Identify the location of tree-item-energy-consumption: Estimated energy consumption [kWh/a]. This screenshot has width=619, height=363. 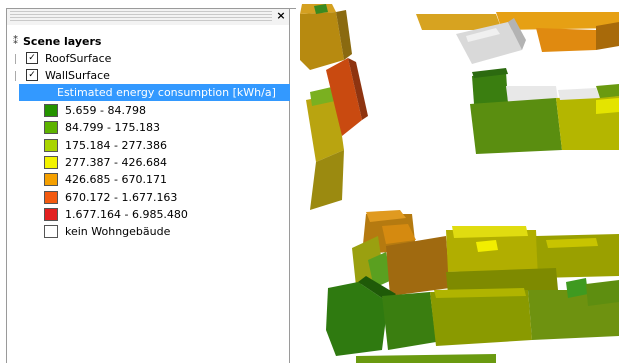
(154, 92).